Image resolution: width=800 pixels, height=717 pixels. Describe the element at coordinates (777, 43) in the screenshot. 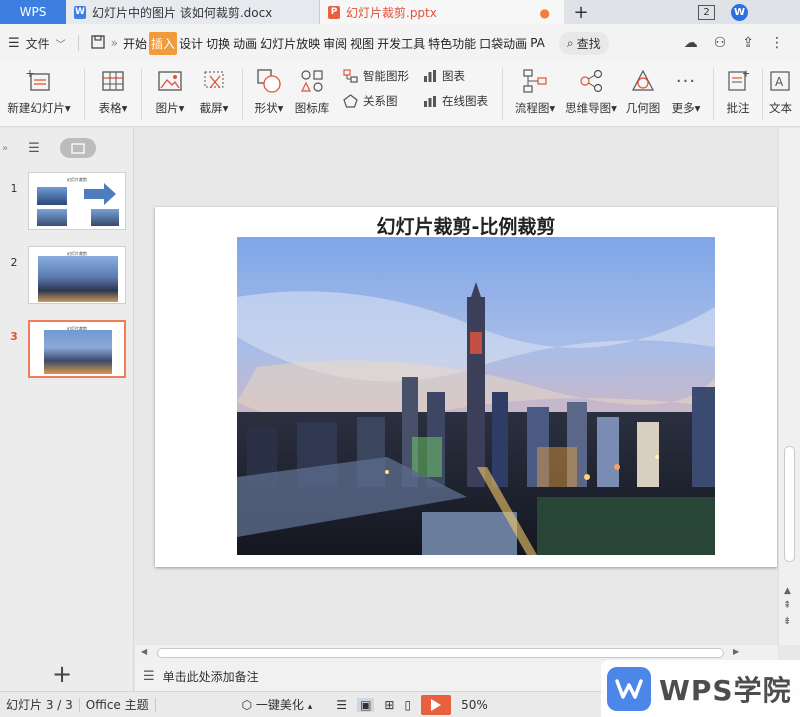

I see `more-options-icon: ⋮` at that location.